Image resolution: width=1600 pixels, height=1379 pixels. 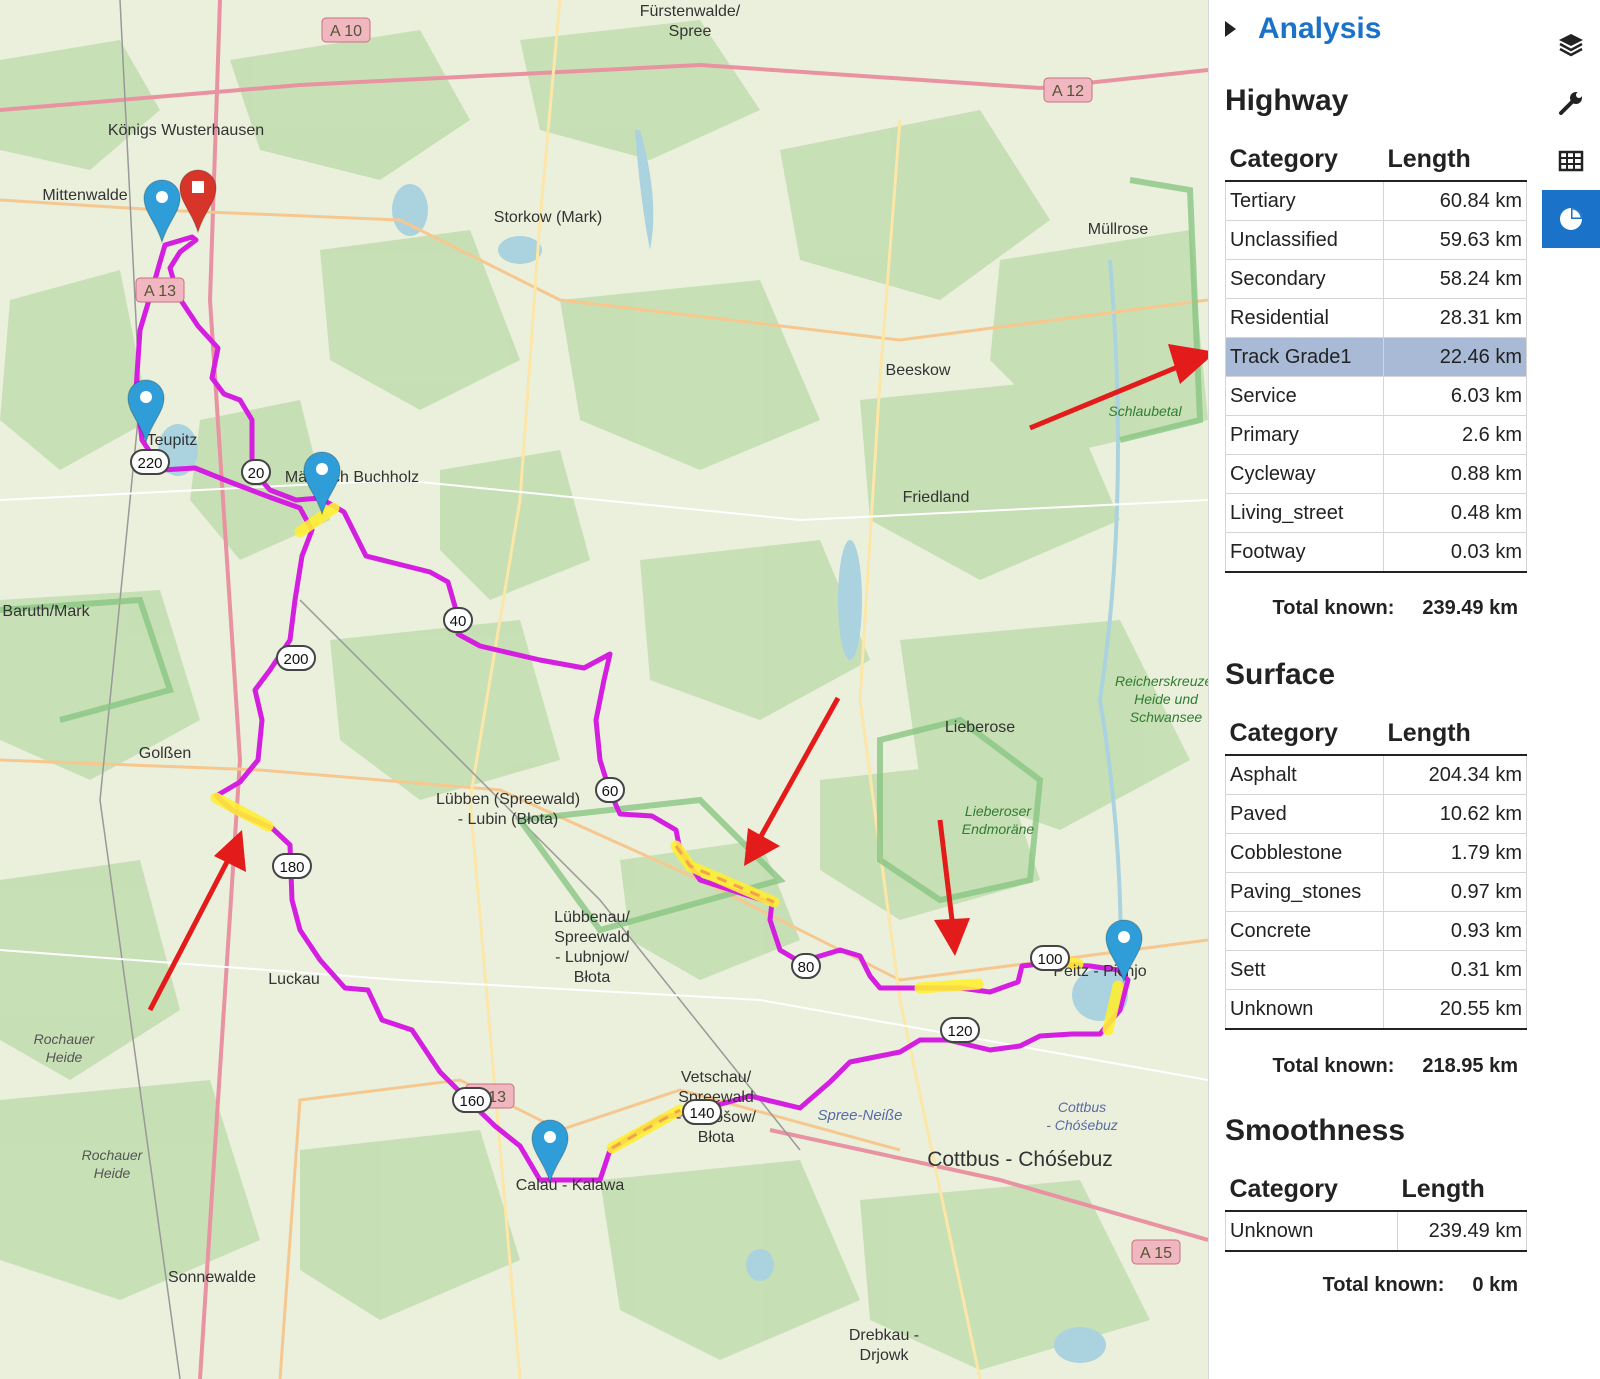 I want to click on length-cell: 0.88 km, so click(x=1455, y=474).